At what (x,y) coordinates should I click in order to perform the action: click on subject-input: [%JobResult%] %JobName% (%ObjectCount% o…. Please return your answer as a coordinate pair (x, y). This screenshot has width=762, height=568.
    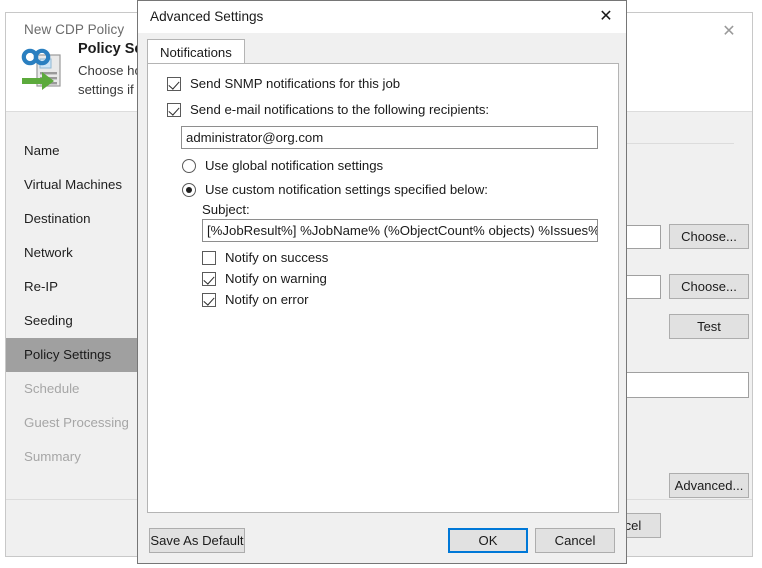
    Looking at the image, I should click on (400, 230).